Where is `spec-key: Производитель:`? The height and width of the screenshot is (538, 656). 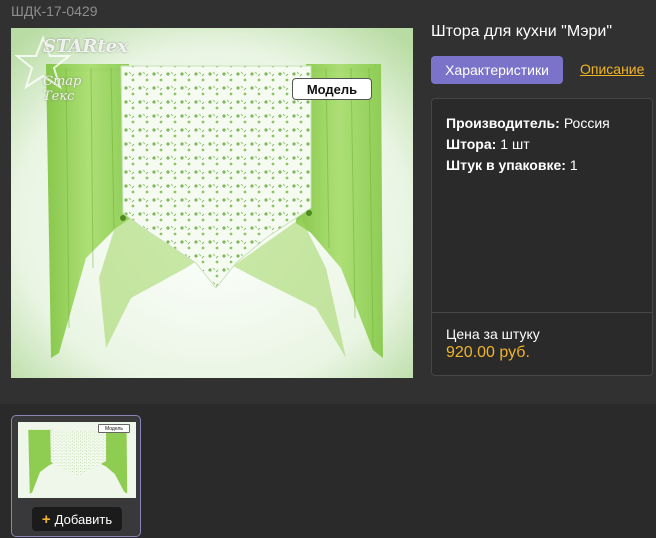
spec-key: Производитель: is located at coordinates (503, 123).